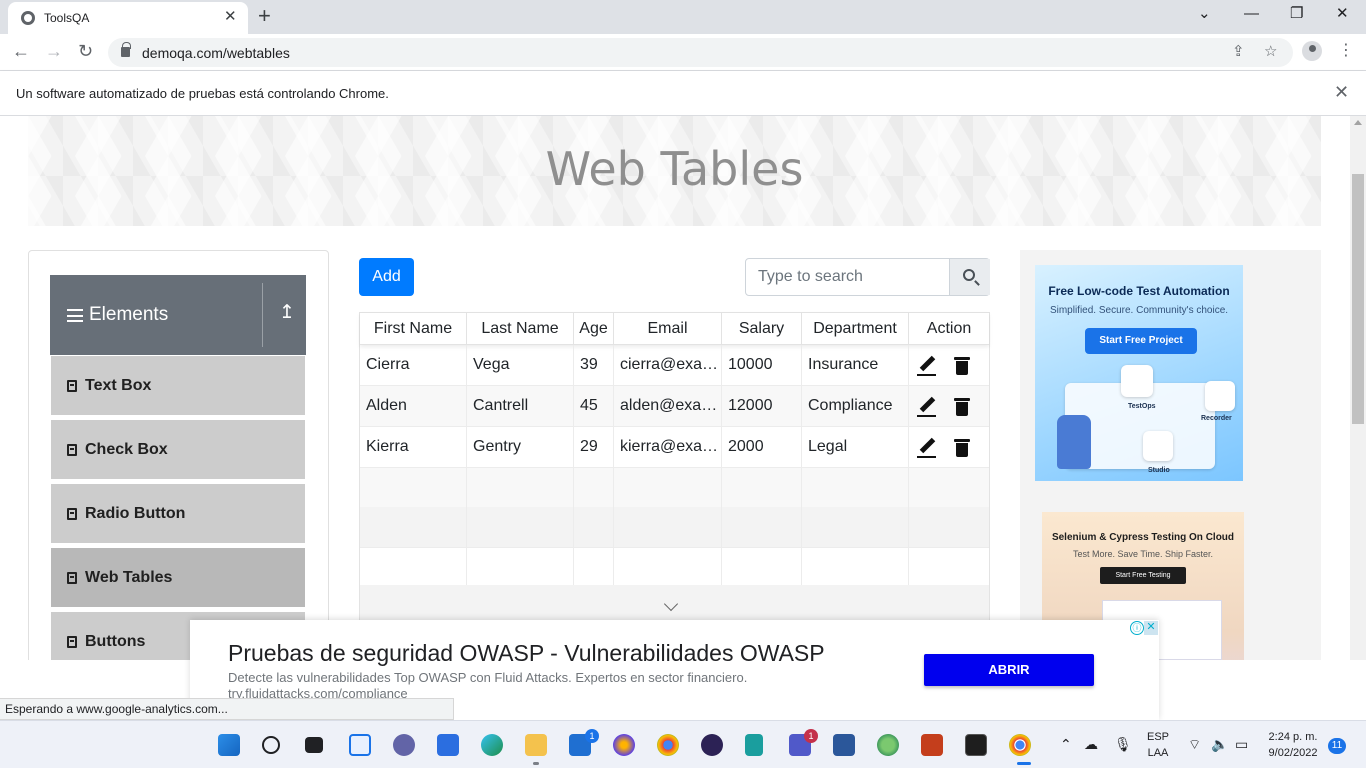  Describe the element at coordinates (976, 745) in the screenshot. I see `terminal-icon` at that location.